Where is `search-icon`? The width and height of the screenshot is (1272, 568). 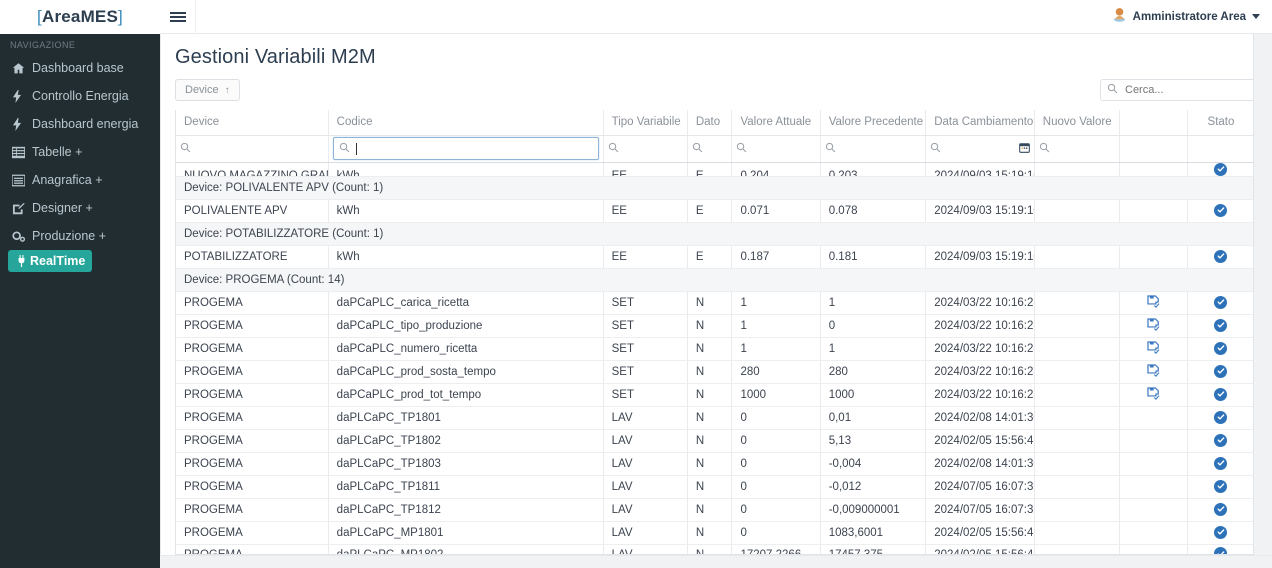
search-icon is located at coordinates (613, 149).